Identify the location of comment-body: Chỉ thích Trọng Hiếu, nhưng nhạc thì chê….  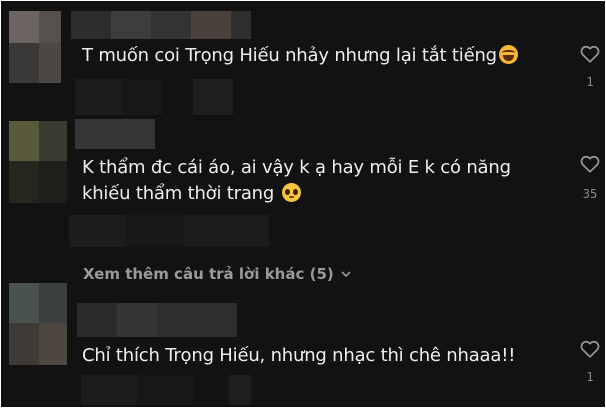
(299, 355).